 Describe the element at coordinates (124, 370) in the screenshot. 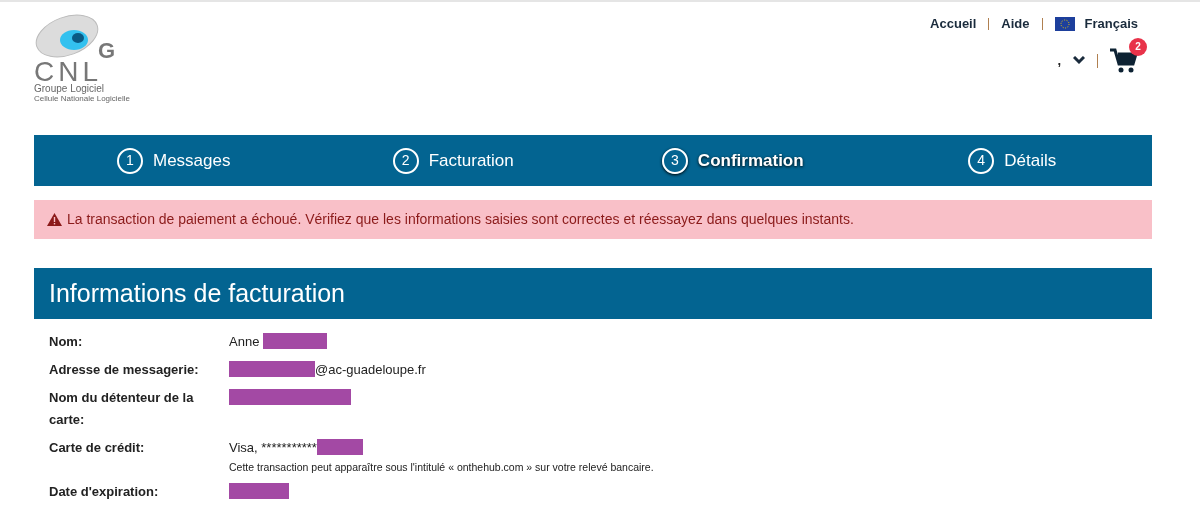

I see `field-label: Adresse de messagerie:` at that location.